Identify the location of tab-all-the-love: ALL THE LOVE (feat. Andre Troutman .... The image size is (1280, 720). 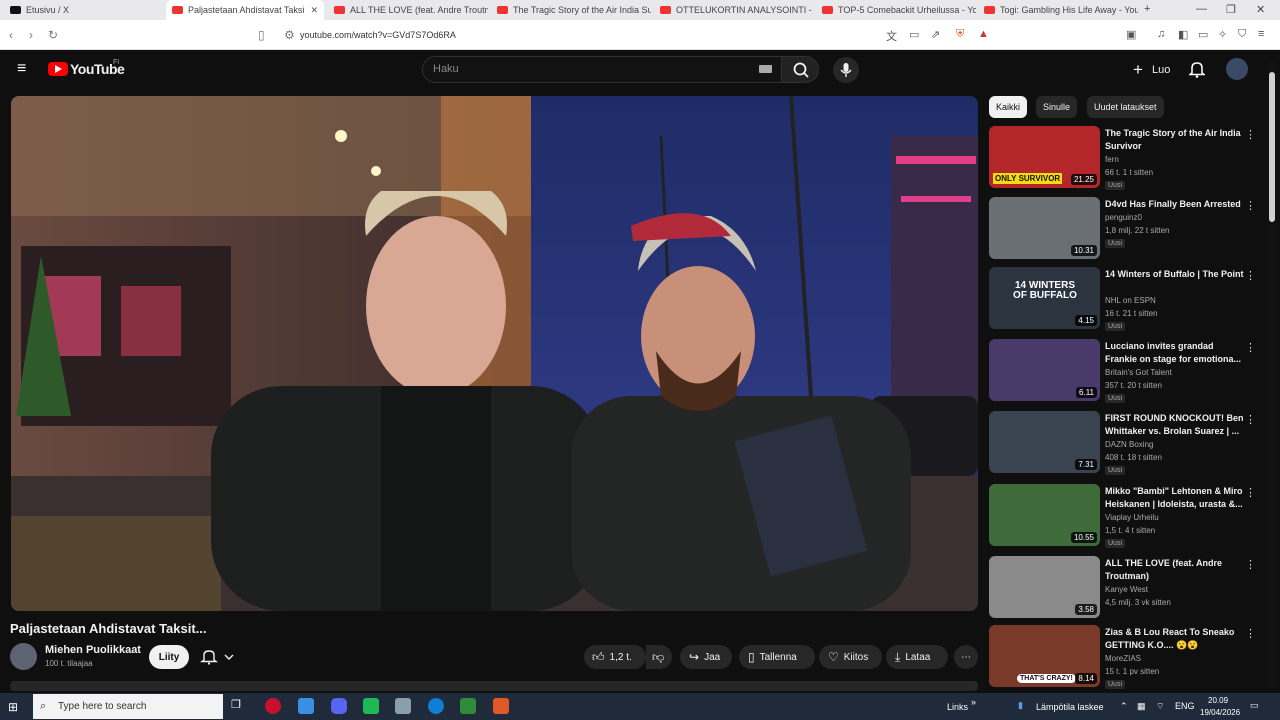
(408, 10).